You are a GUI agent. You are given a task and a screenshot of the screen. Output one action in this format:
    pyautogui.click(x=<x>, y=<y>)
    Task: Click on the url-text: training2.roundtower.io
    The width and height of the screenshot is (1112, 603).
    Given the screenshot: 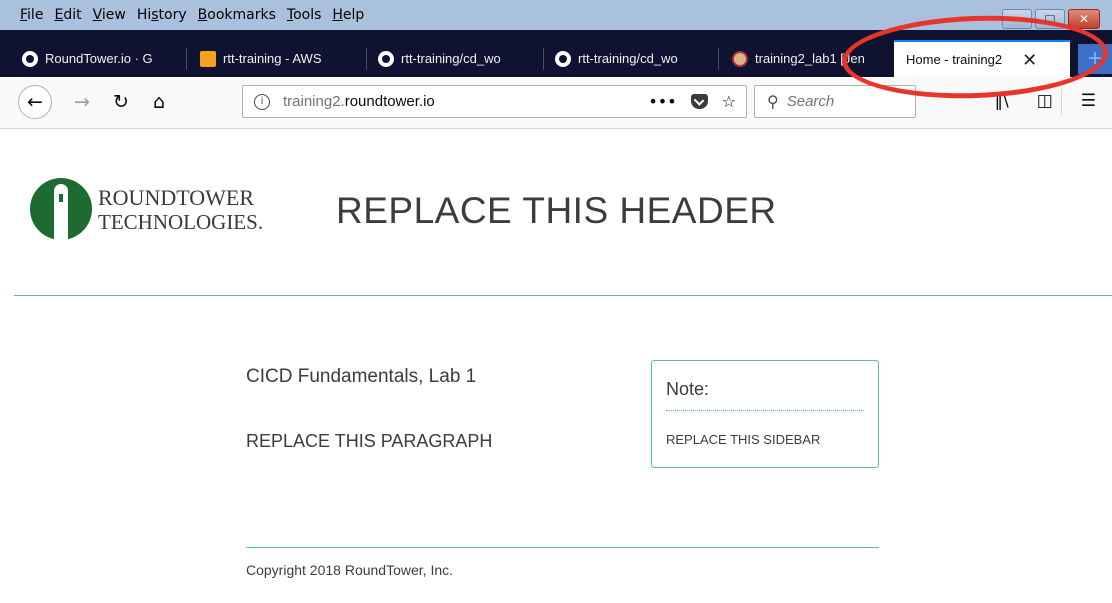 What is the action you would take?
    pyautogui.click(x=359, y=101)
    